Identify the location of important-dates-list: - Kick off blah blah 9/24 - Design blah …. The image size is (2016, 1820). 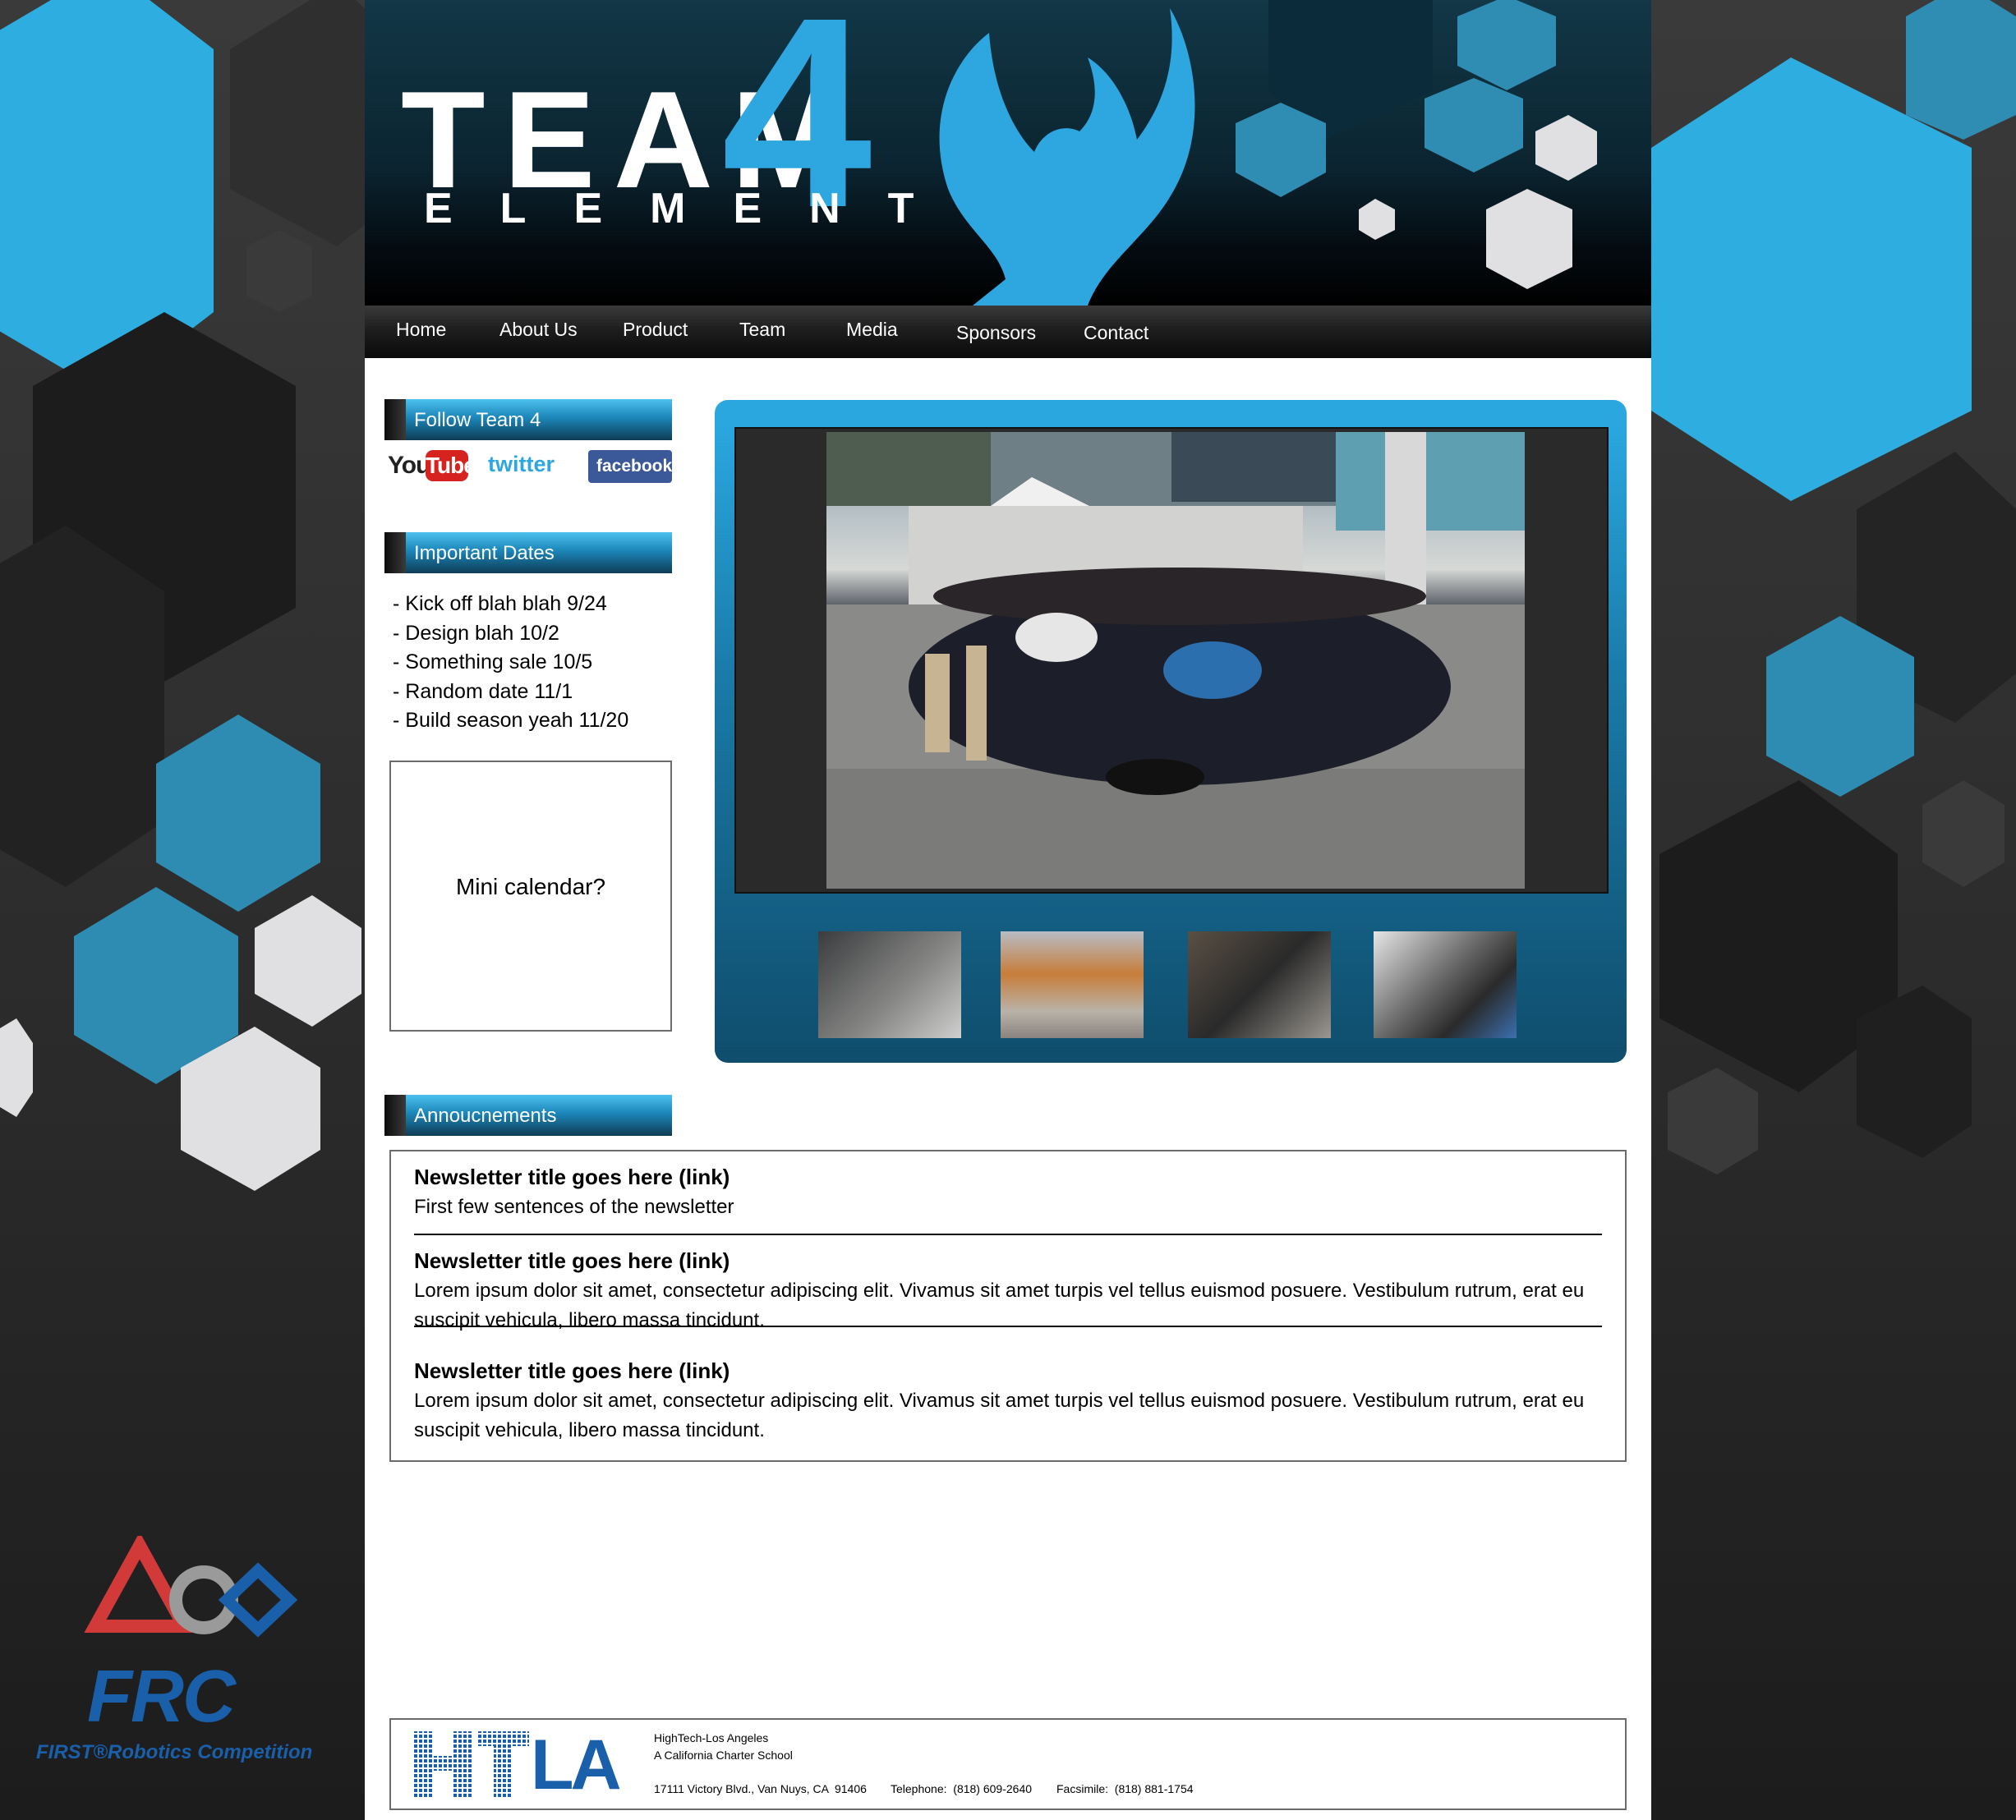
(510, 663).